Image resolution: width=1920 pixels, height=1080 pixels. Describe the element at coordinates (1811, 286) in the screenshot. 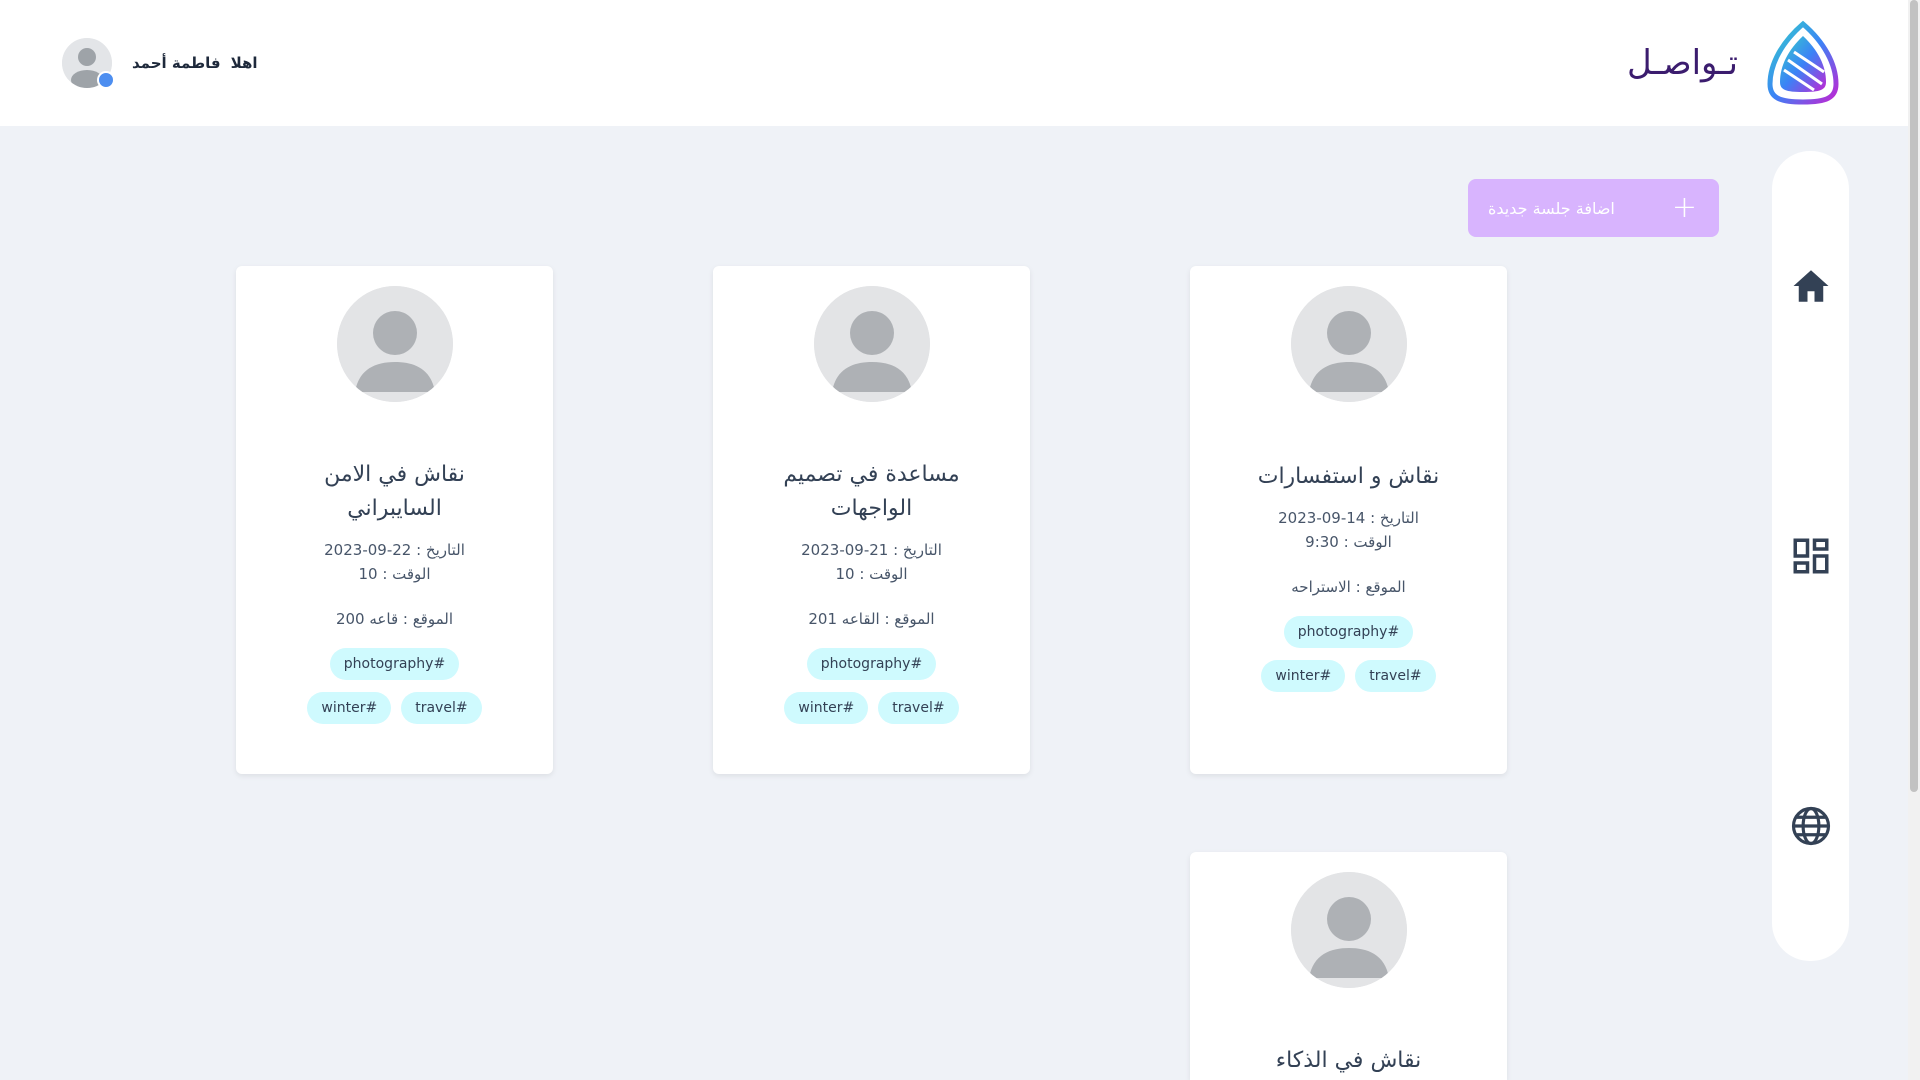

I see `home-icon` at that location.